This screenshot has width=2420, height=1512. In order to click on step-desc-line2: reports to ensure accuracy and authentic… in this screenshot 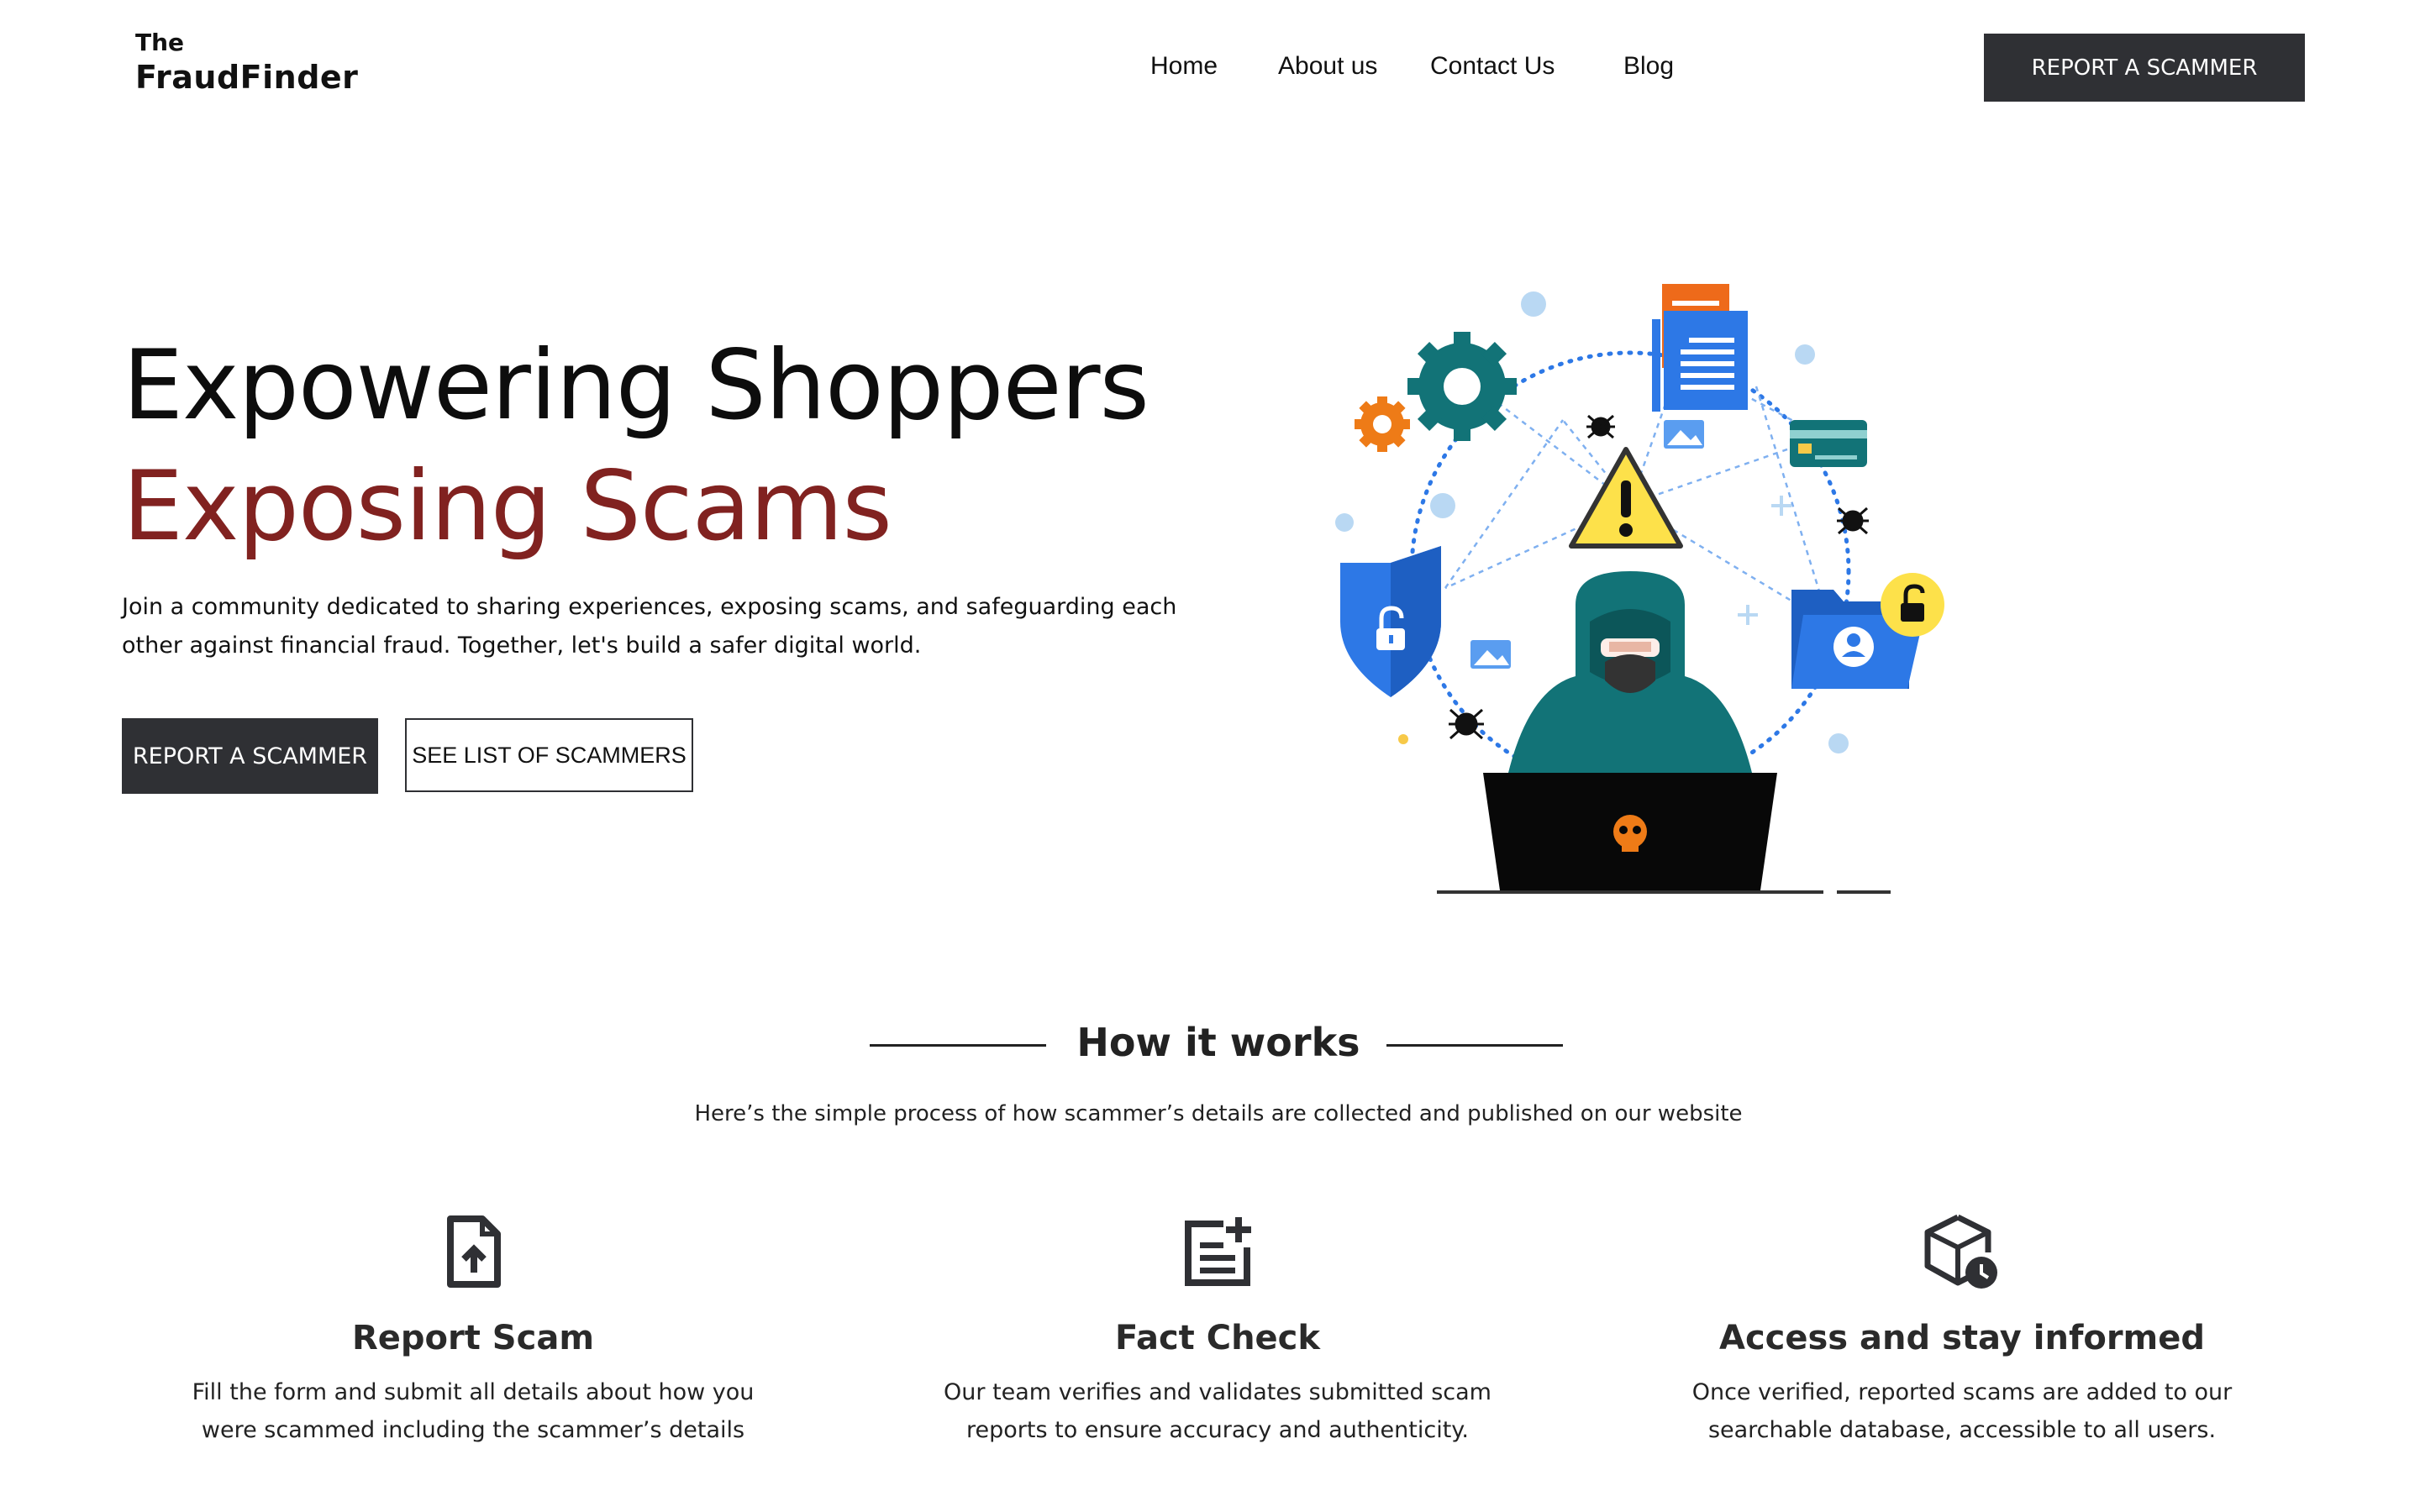, I will do `click(1217, 1430)`.